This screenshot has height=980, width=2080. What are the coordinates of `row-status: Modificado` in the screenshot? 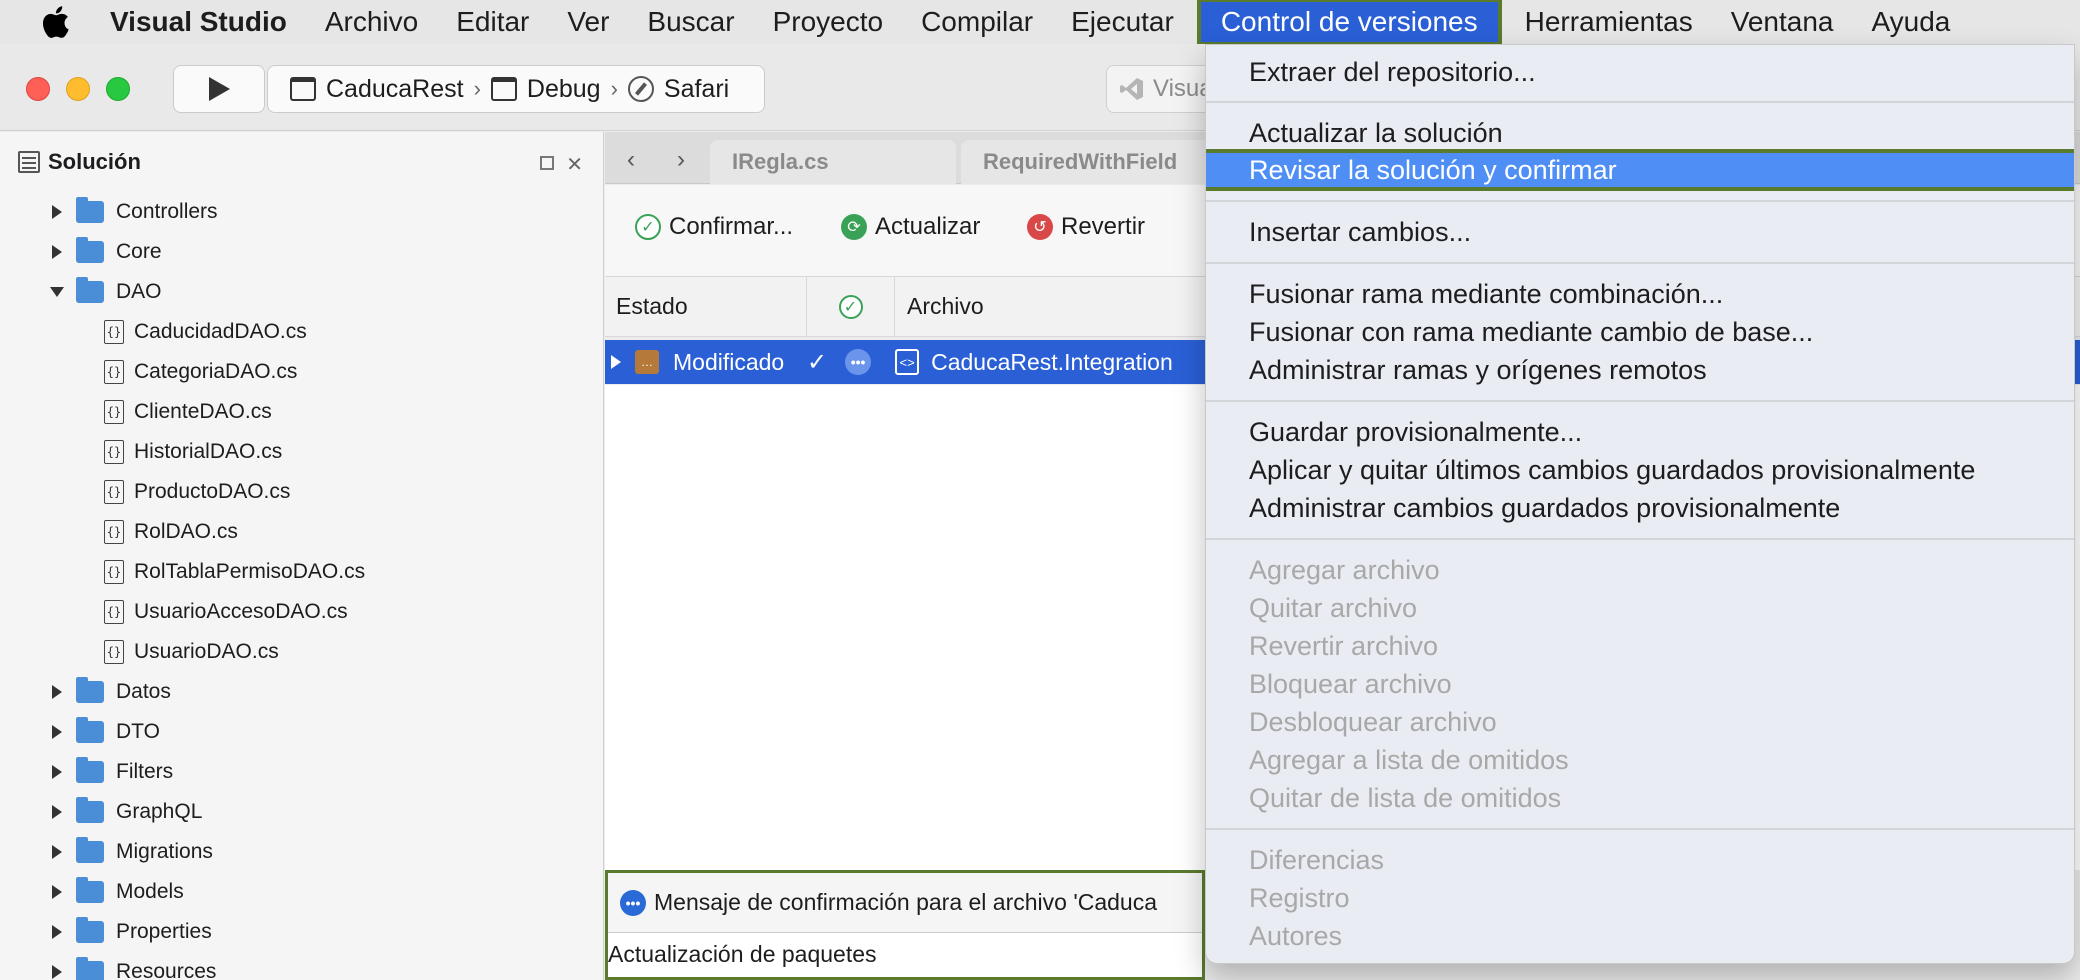 It's located at (729, 361).